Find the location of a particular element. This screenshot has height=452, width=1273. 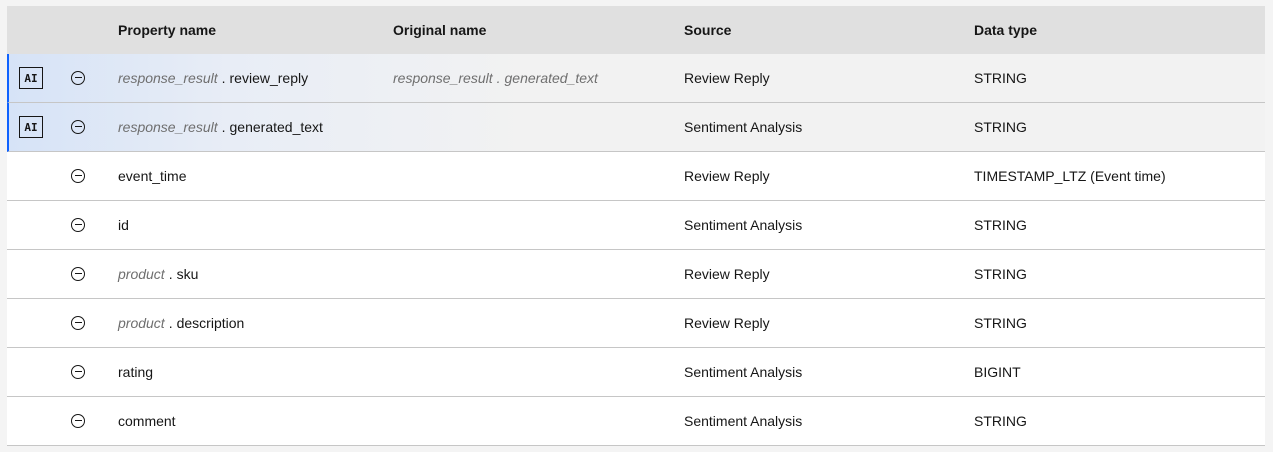

property-name-value: generated_text is located at coordinates (276, 127).